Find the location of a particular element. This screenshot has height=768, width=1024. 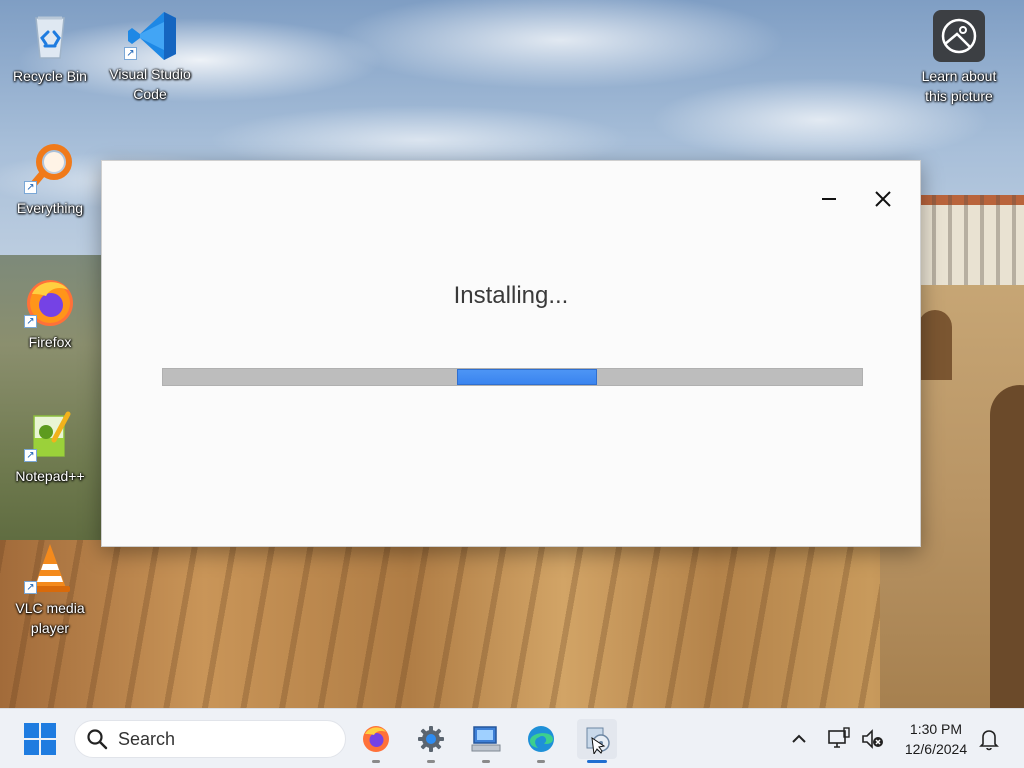

network-display-icon is located at coordinates (839, 737).